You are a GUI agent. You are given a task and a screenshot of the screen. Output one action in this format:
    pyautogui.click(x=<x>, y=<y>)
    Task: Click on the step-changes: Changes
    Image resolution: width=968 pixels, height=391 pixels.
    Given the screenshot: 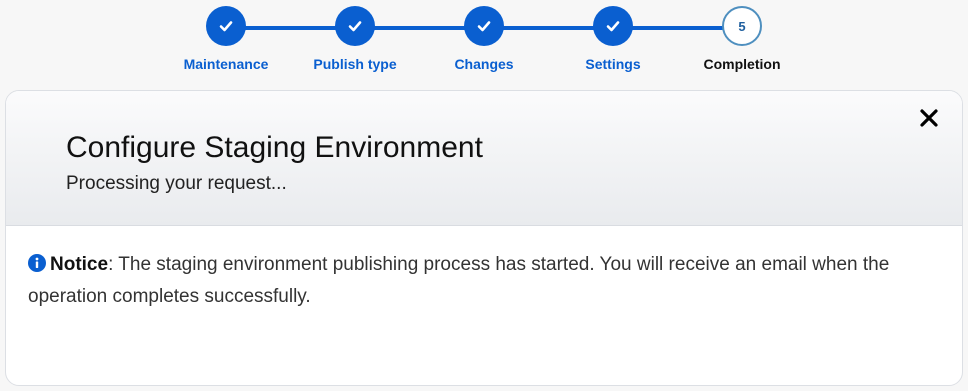 What is the action you would take?
    pyautogui.click(x=484, y=39)
    